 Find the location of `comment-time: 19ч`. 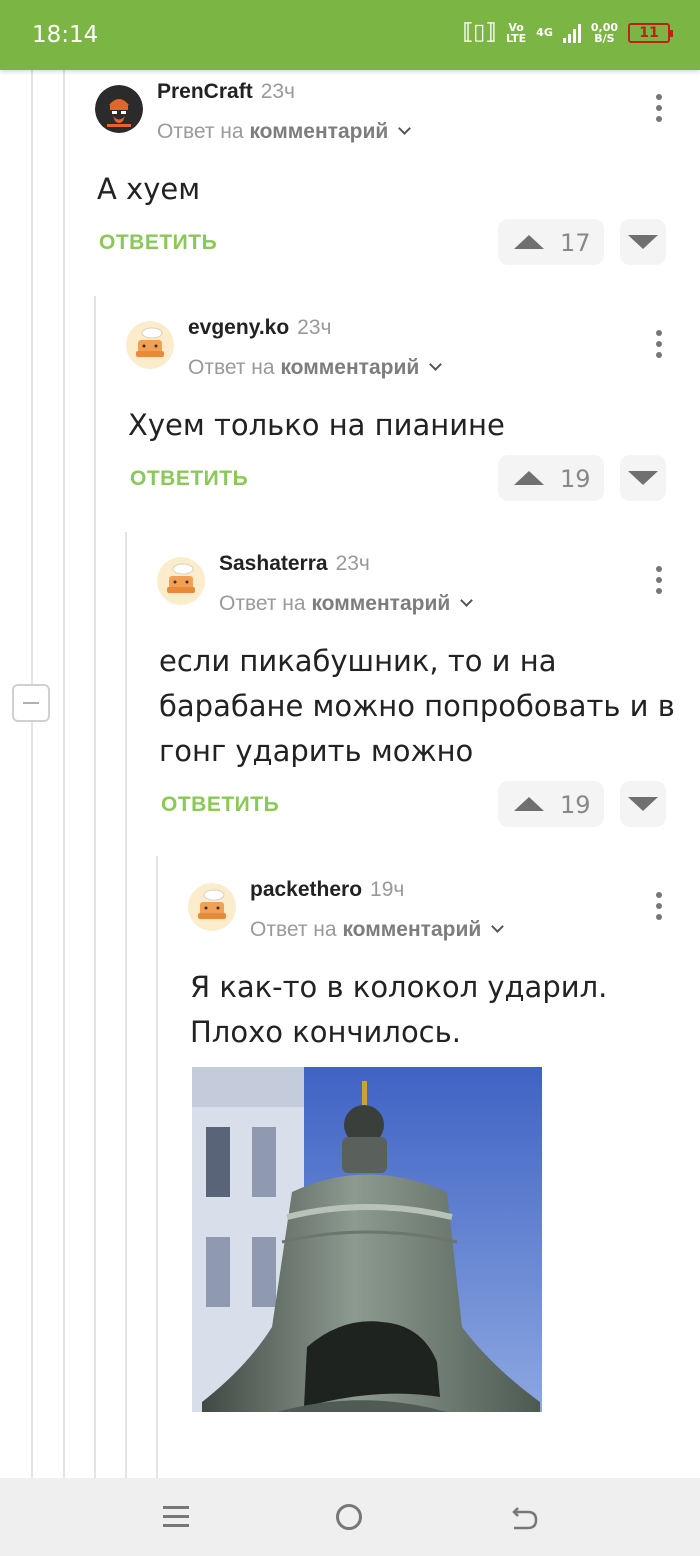

comment-time: 19ч is located at coordinates (387, 889).